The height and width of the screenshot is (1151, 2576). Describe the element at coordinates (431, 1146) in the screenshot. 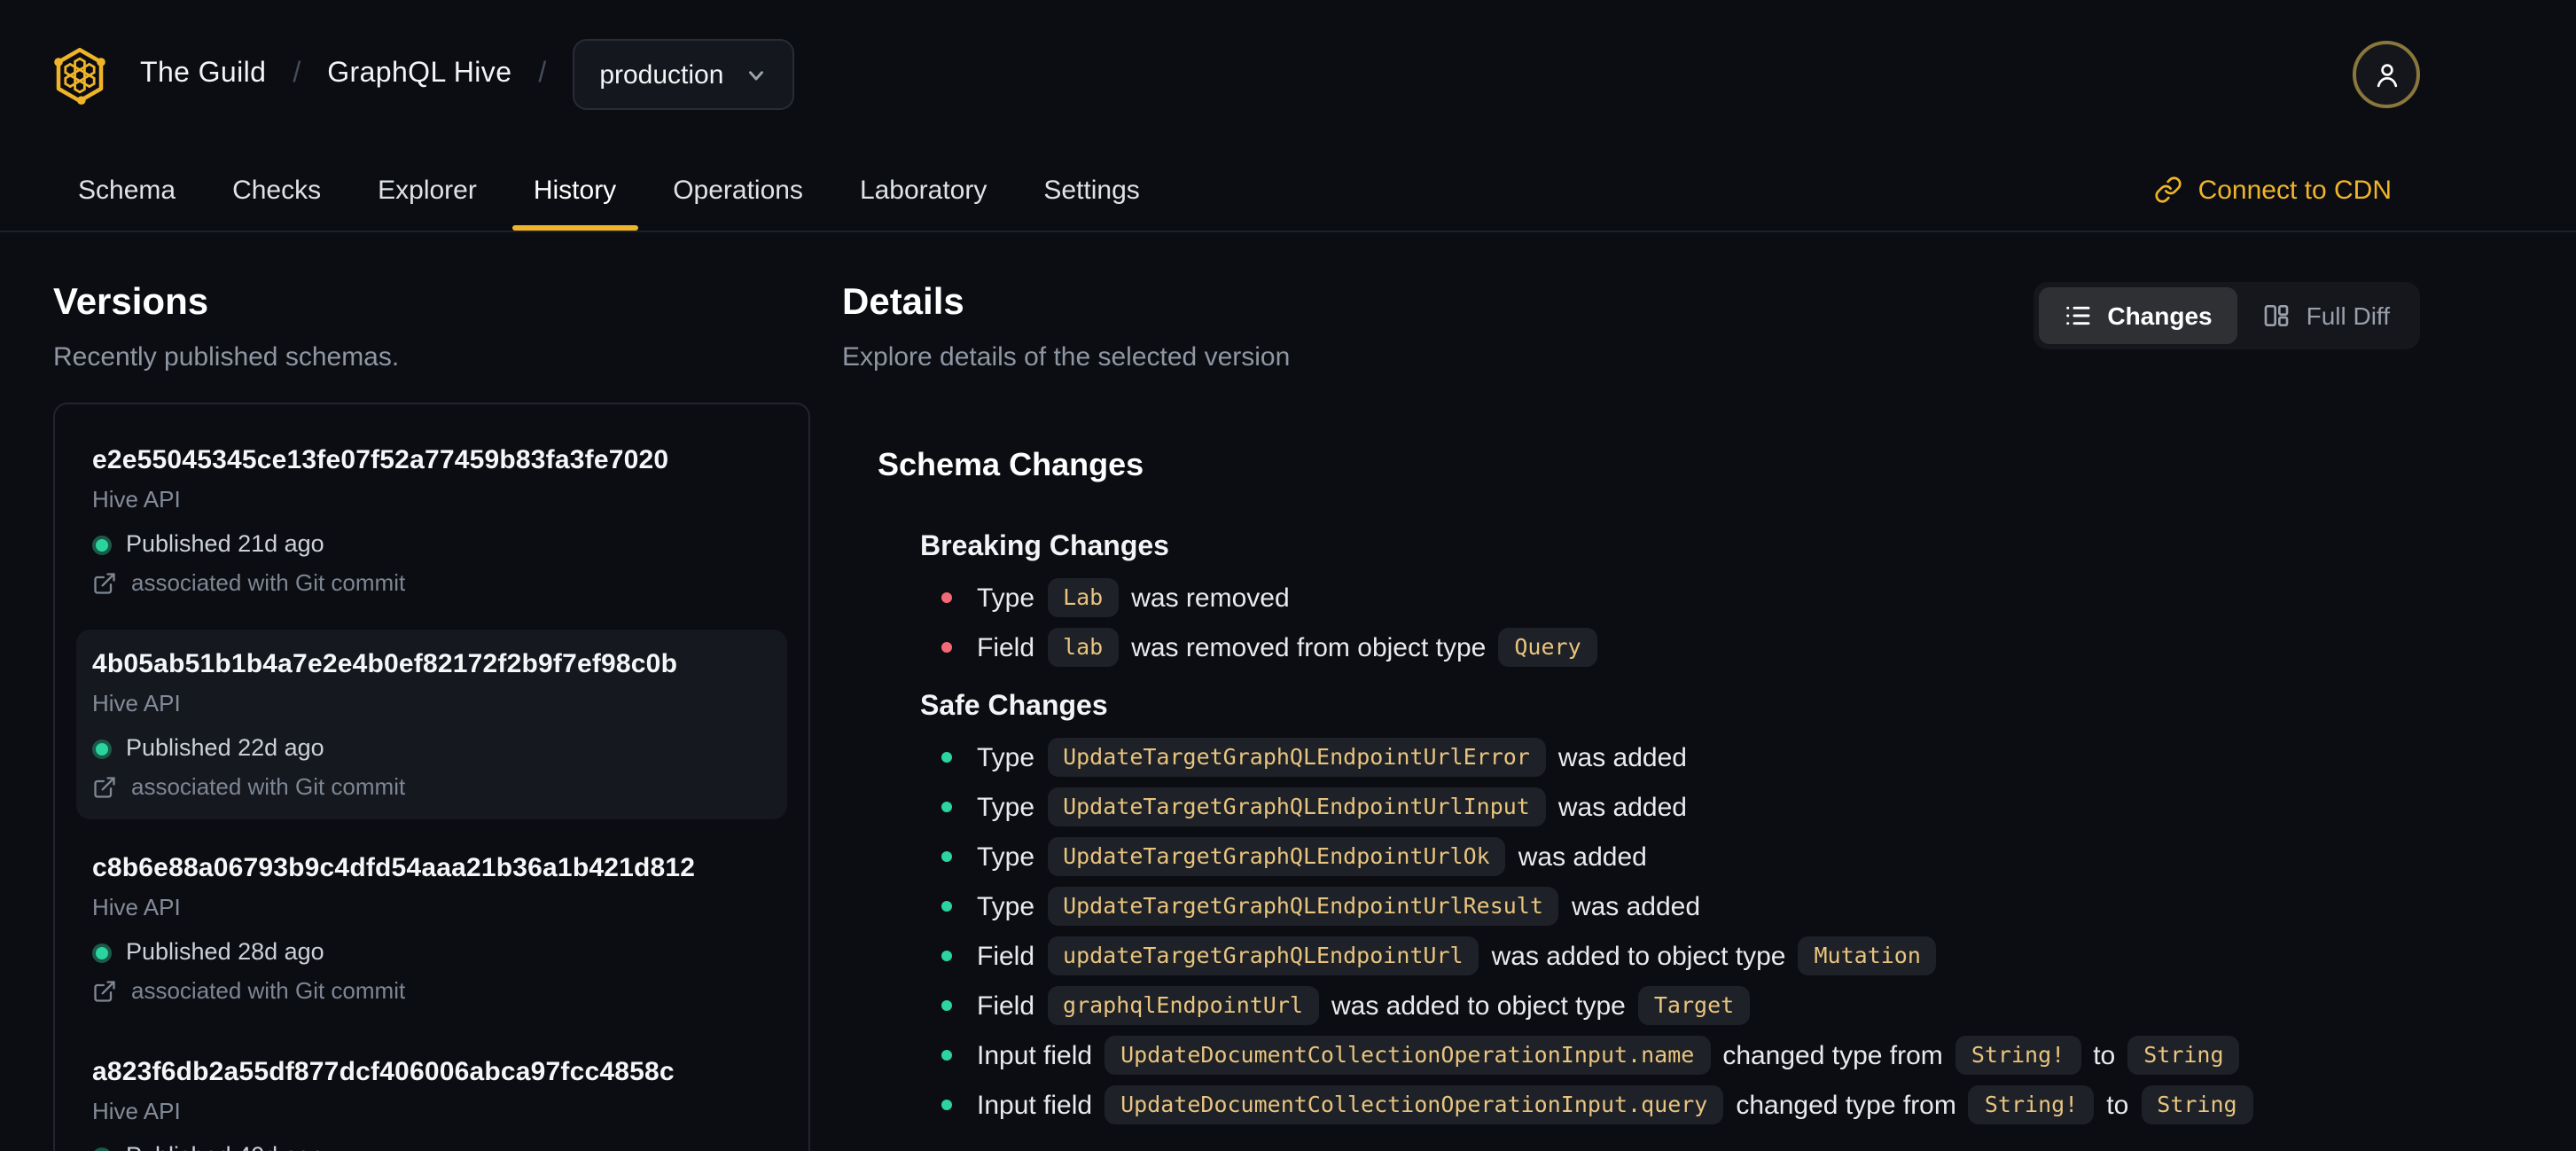

I see `version-status: Published 40d ago` at that location.